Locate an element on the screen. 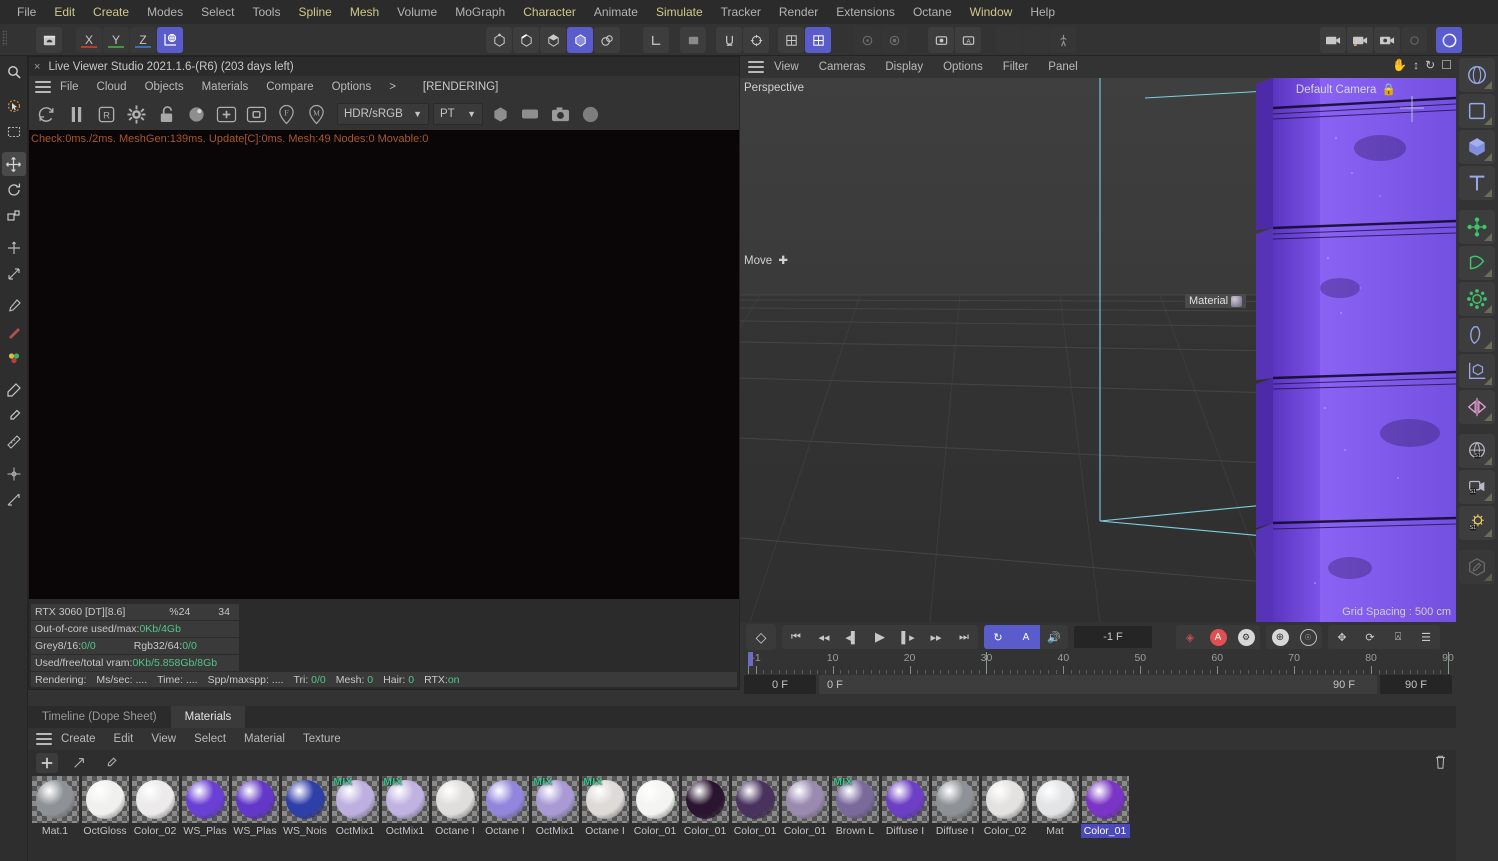  camera-snapshot-icon is located at coordinates (560, 114).